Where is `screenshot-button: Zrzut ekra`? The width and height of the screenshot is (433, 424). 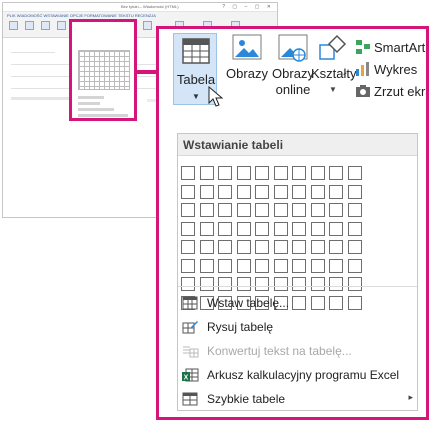
screenshot-button: Zrzut ekra is located at coordinates (392, 91).